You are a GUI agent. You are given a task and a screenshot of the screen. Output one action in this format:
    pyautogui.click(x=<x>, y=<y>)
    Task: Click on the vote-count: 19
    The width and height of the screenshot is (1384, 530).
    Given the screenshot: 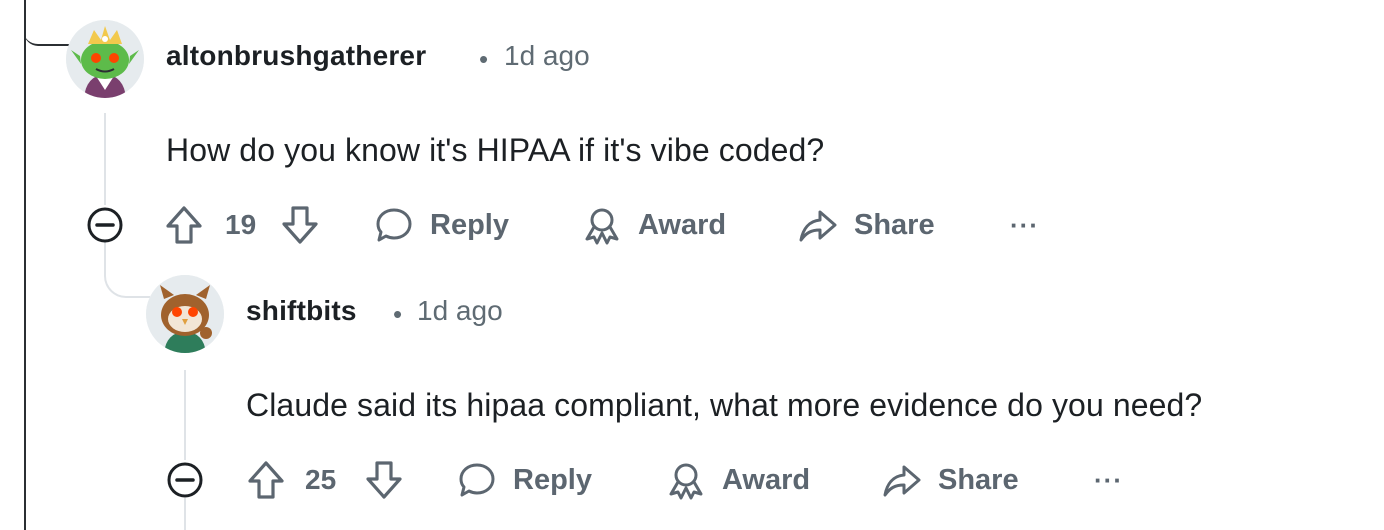 What is the action you would take?
    pyautogui.click(x=241, y=224)
    